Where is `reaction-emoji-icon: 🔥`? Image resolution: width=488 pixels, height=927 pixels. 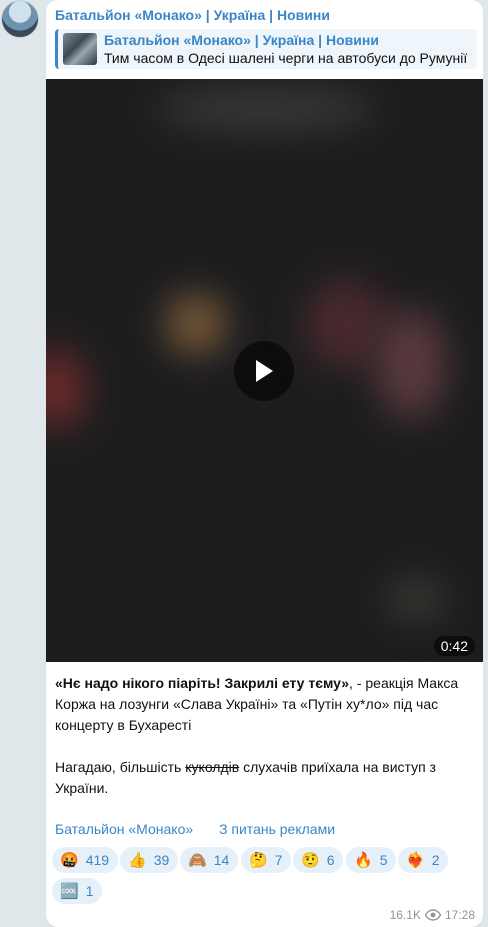
reaction-emoji-icon: 🔥 is located at coordinates (363, 860).